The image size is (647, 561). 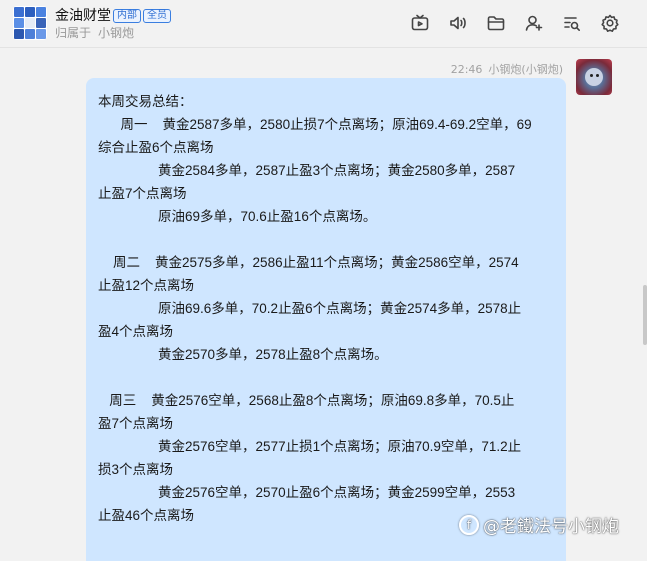 I want to click on message-line: 周二 黄金2575多单，2586止盈11个点离场；黄金2586空单，2574, so click(x=308, y=262).